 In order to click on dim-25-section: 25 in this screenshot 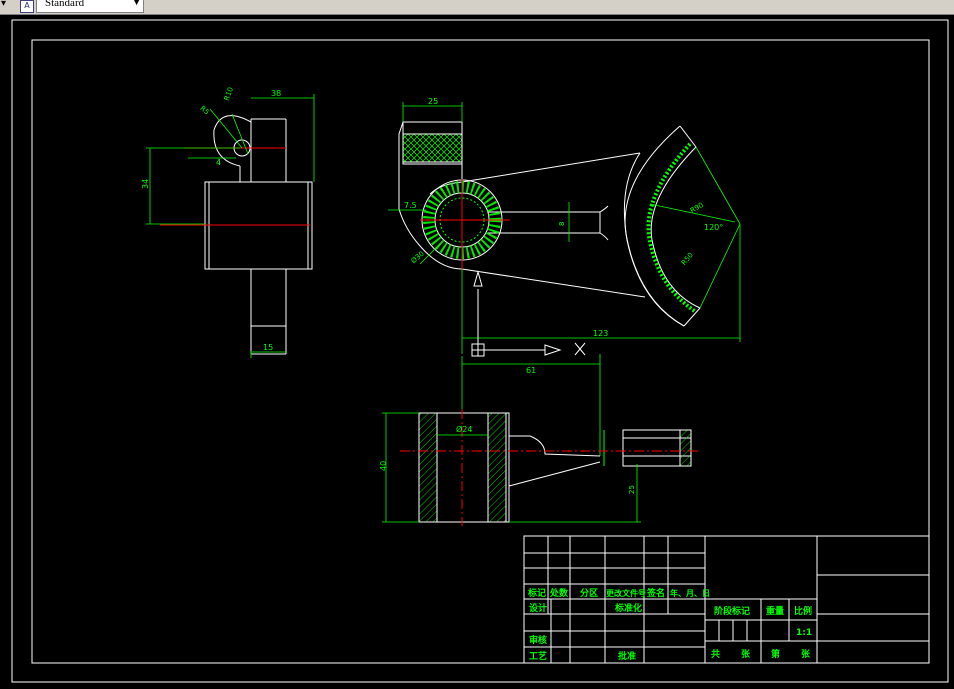, I will do `click(632, 489)`.